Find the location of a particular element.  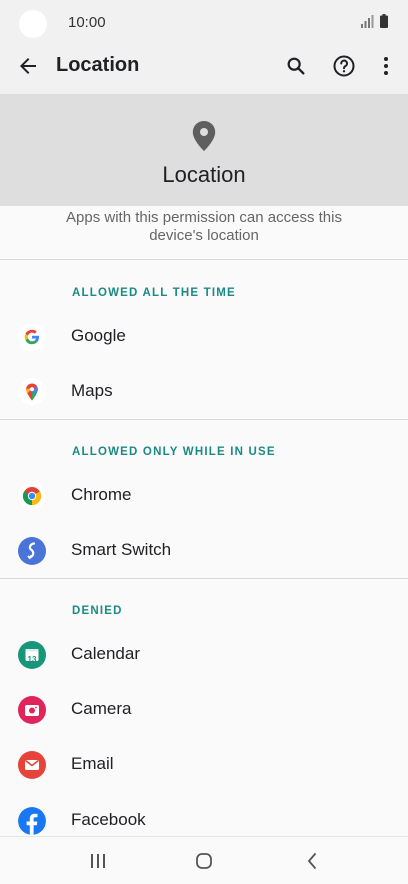

back-button is located at coordinates (312, 861).